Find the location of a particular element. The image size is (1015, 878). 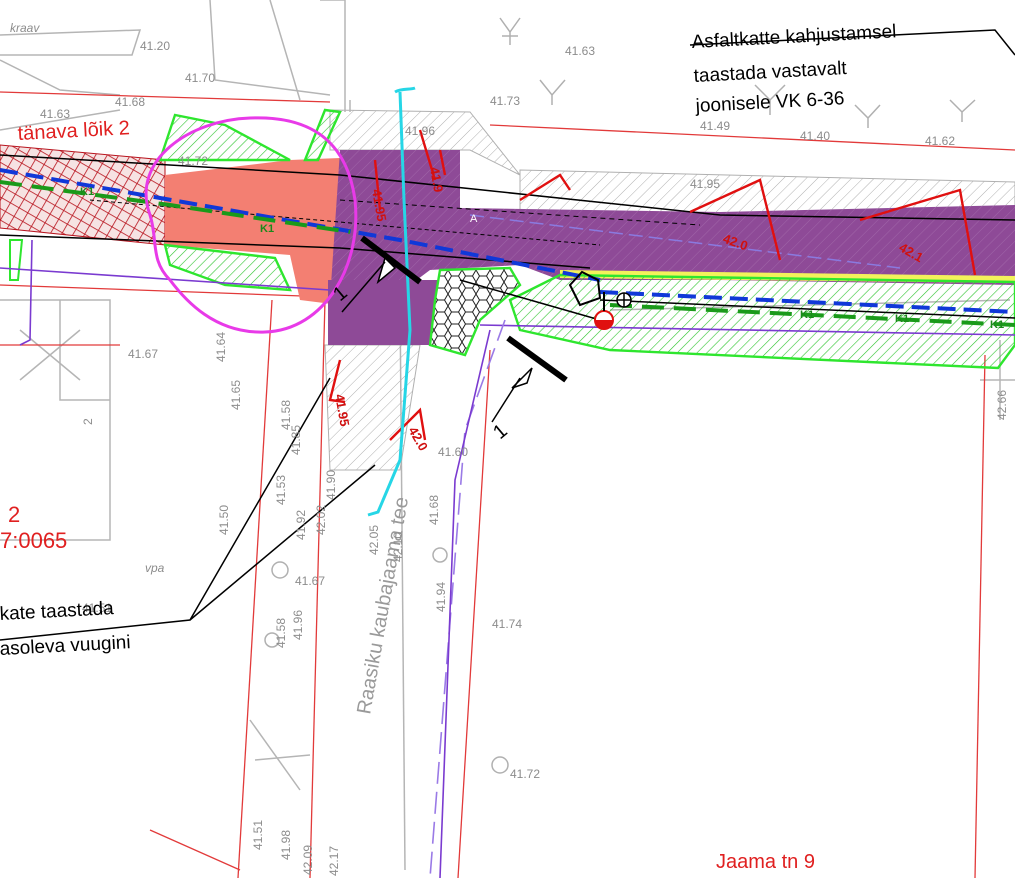

k1-label-right2: K1 is located at coordinates (902, 319).